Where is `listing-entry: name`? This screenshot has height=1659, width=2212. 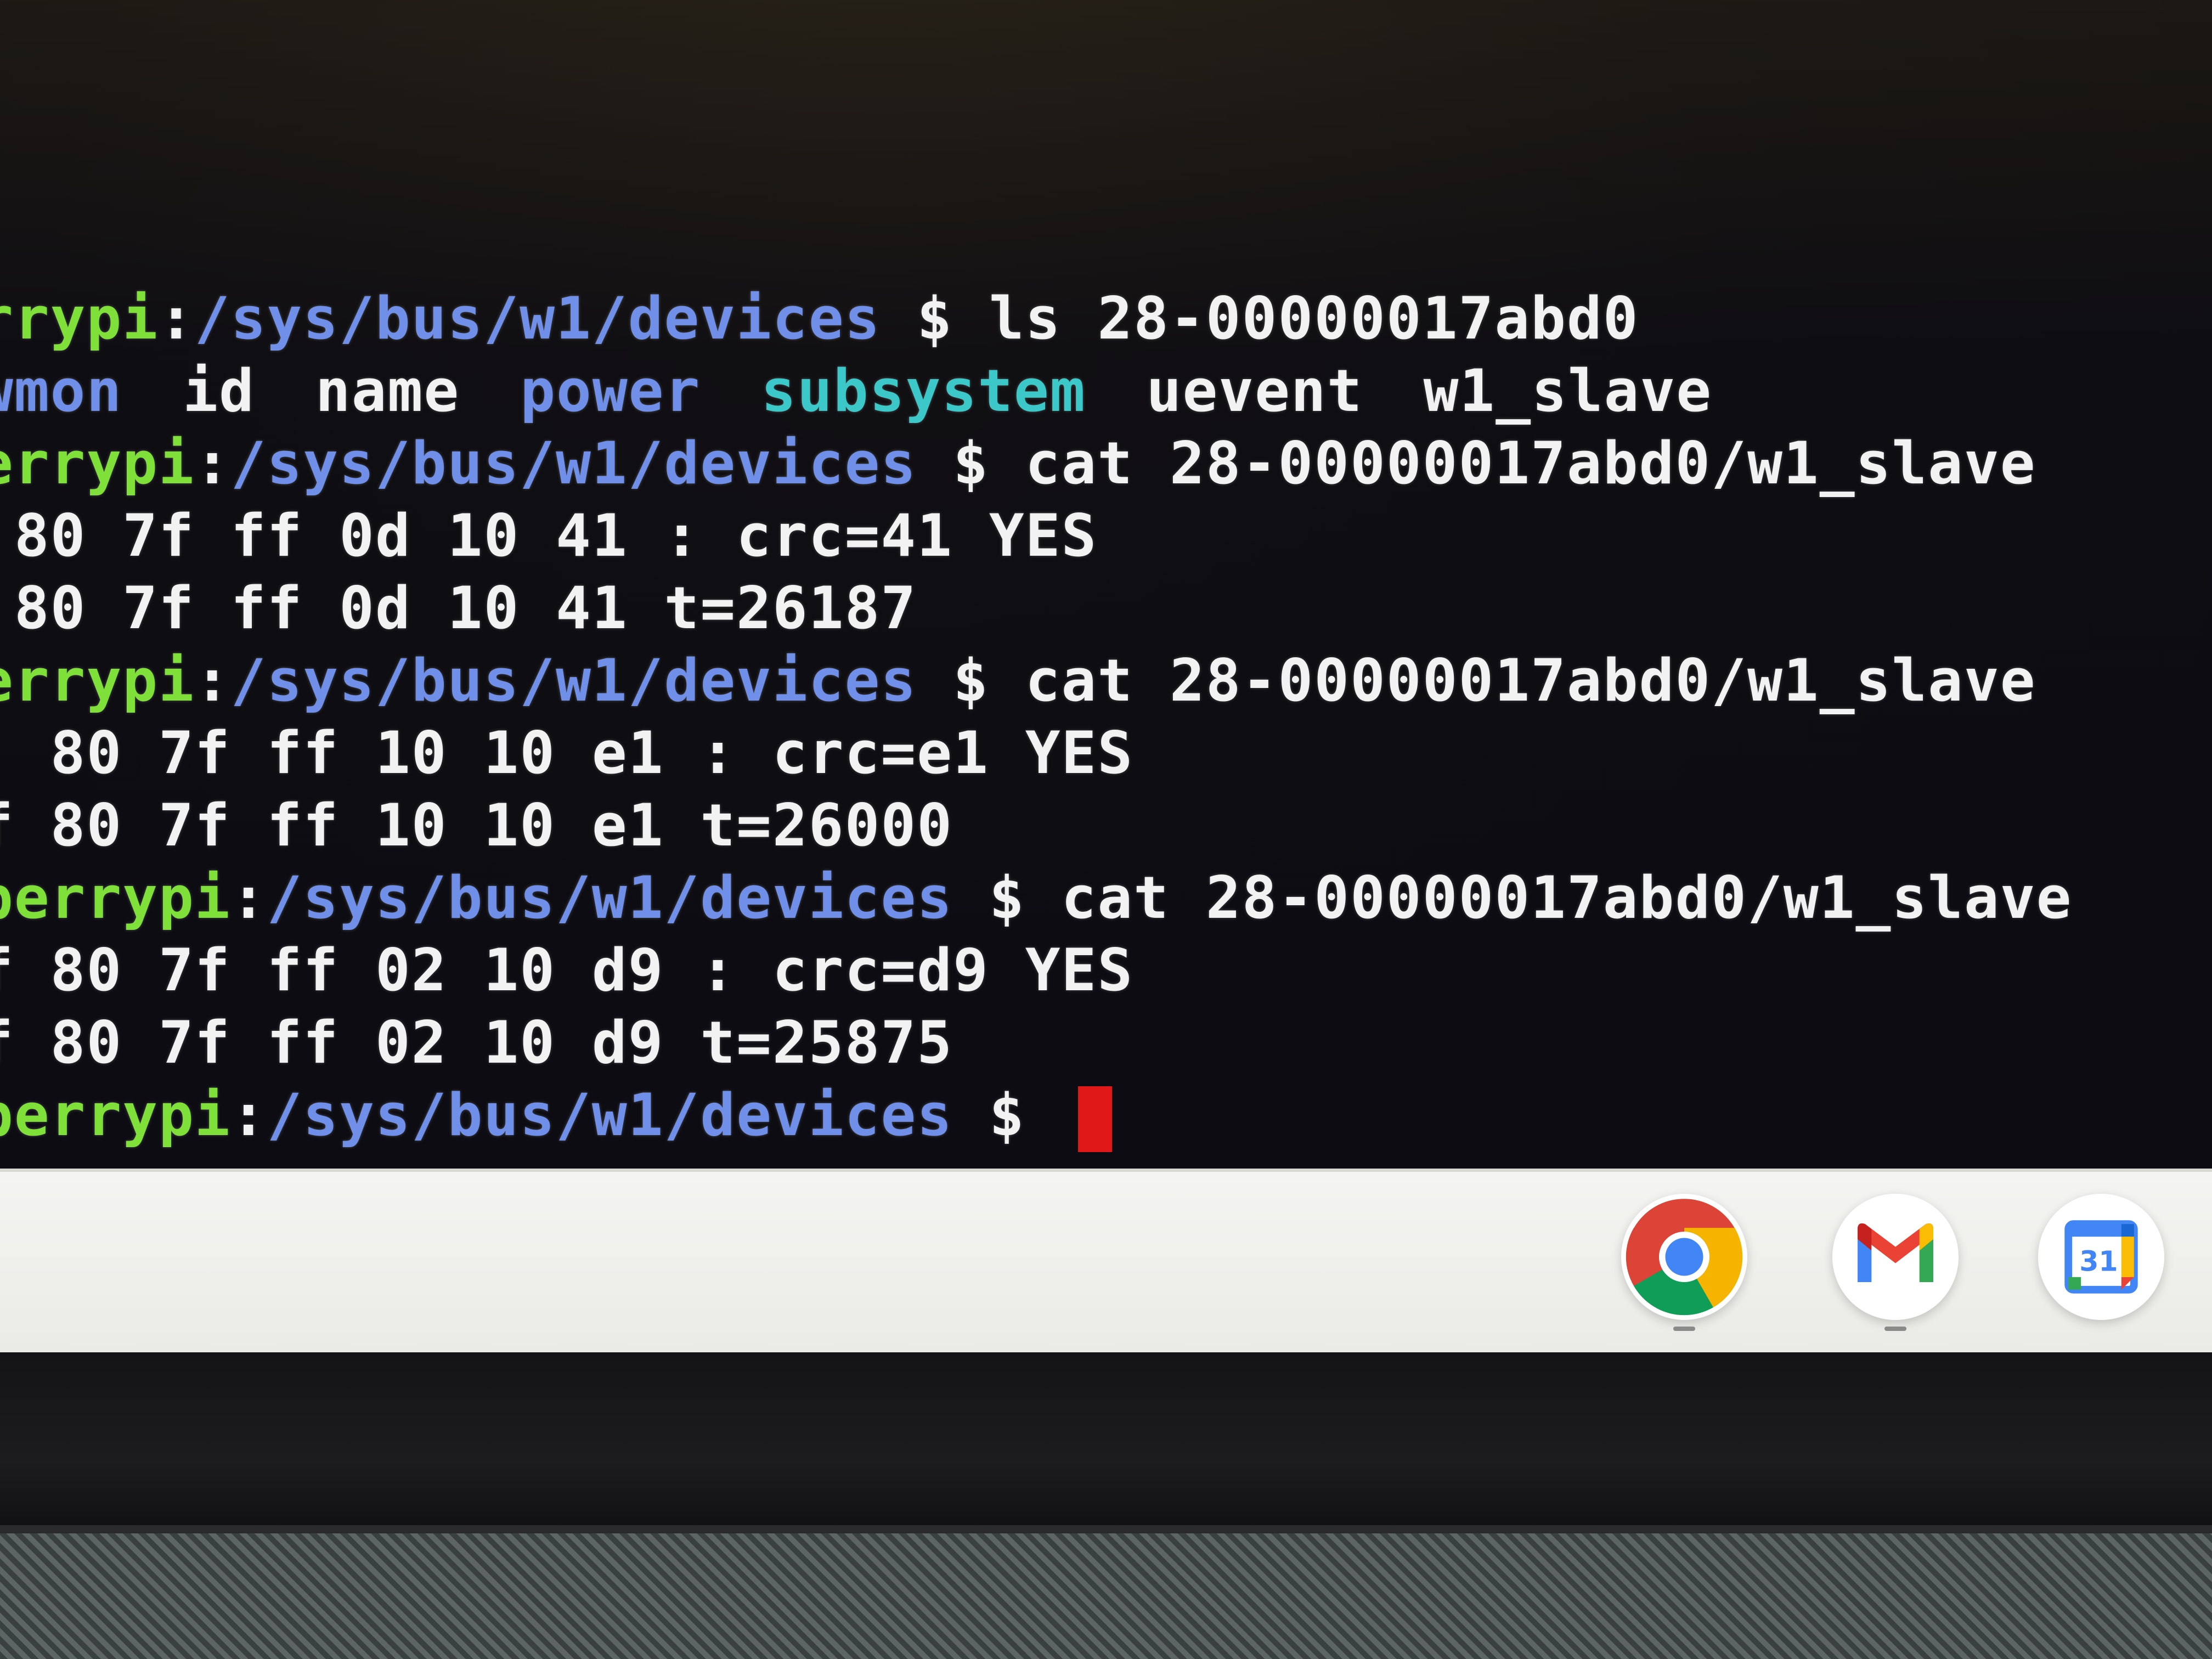
listing-entry: name is located at coordinates (387, 391).